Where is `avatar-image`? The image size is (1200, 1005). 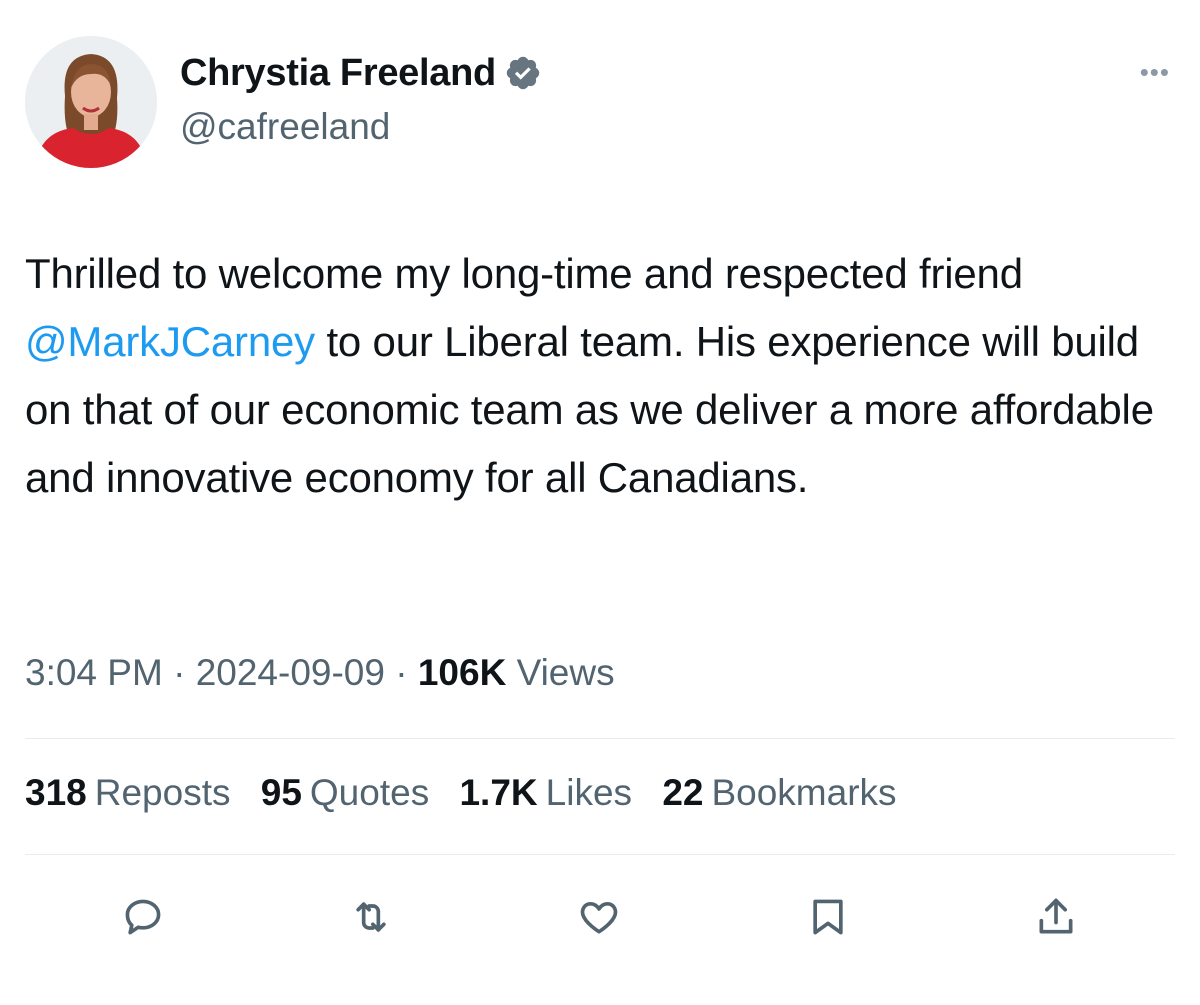 avatar-image is located at coordinates (91, 102).